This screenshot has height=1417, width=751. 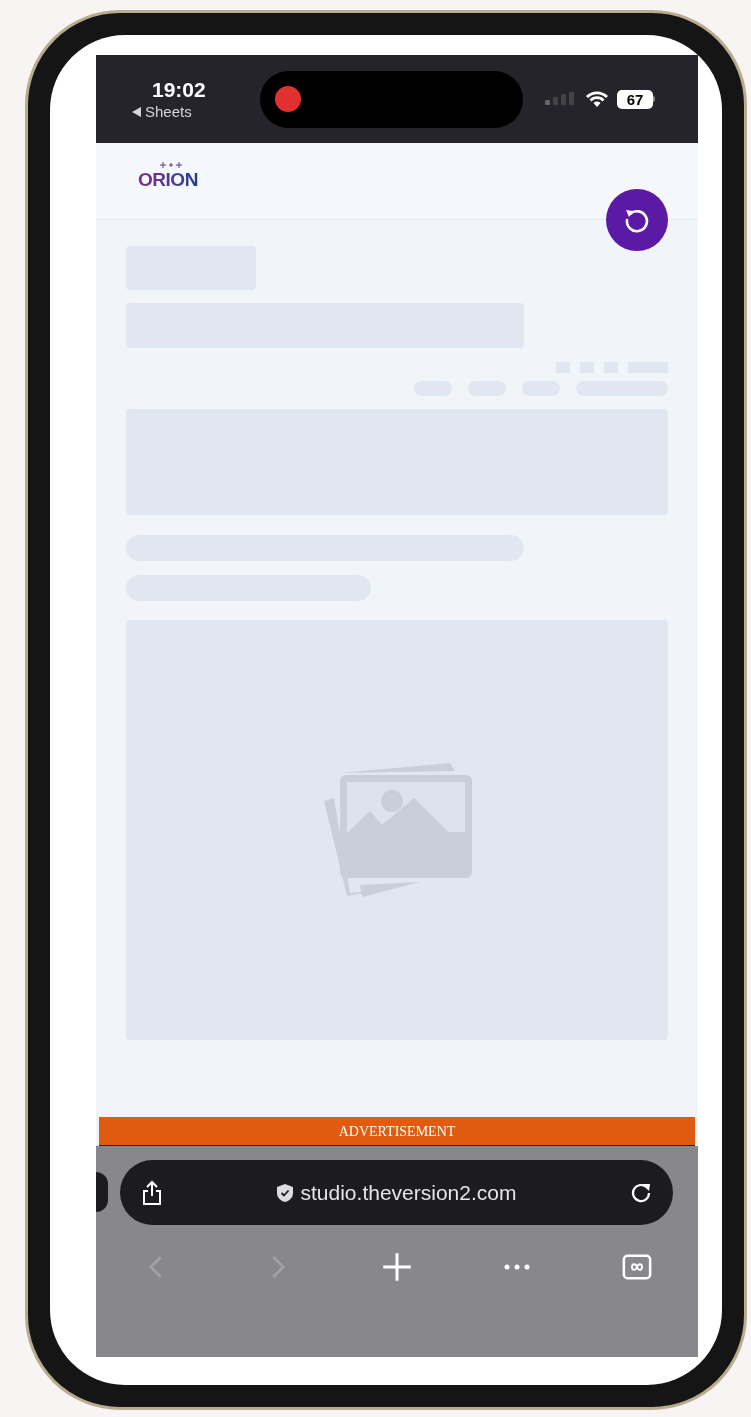 What do you see at coordinates (136, 111) in the screenshot?
I see `back-triangle-icon` at bounding box center [136, 111].